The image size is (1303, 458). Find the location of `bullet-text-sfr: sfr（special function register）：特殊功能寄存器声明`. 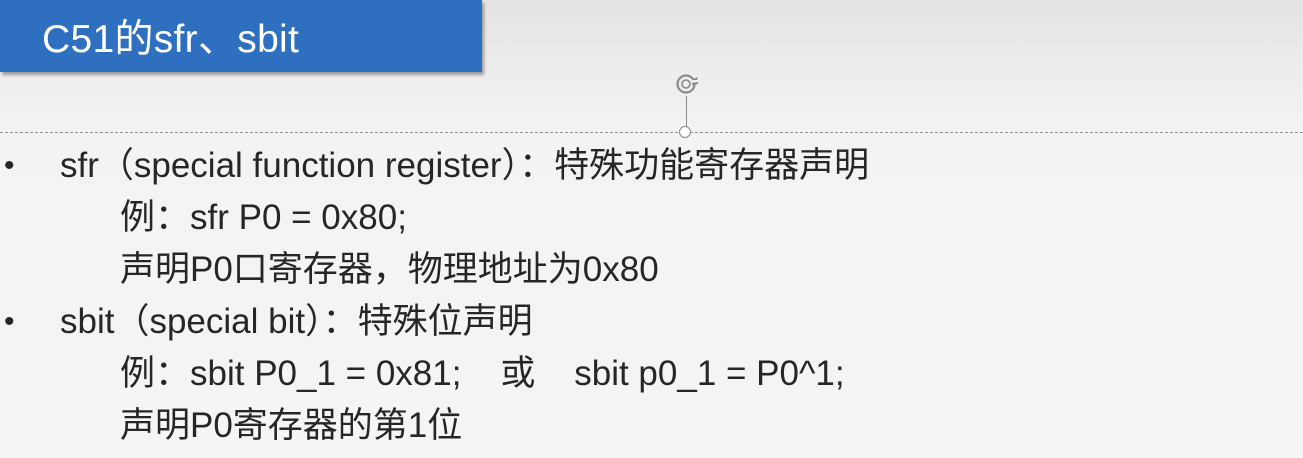

bullet-text-sfr: sfr（special function register）：特殊功能寄存器声明 is located at coordinates (465, 165).